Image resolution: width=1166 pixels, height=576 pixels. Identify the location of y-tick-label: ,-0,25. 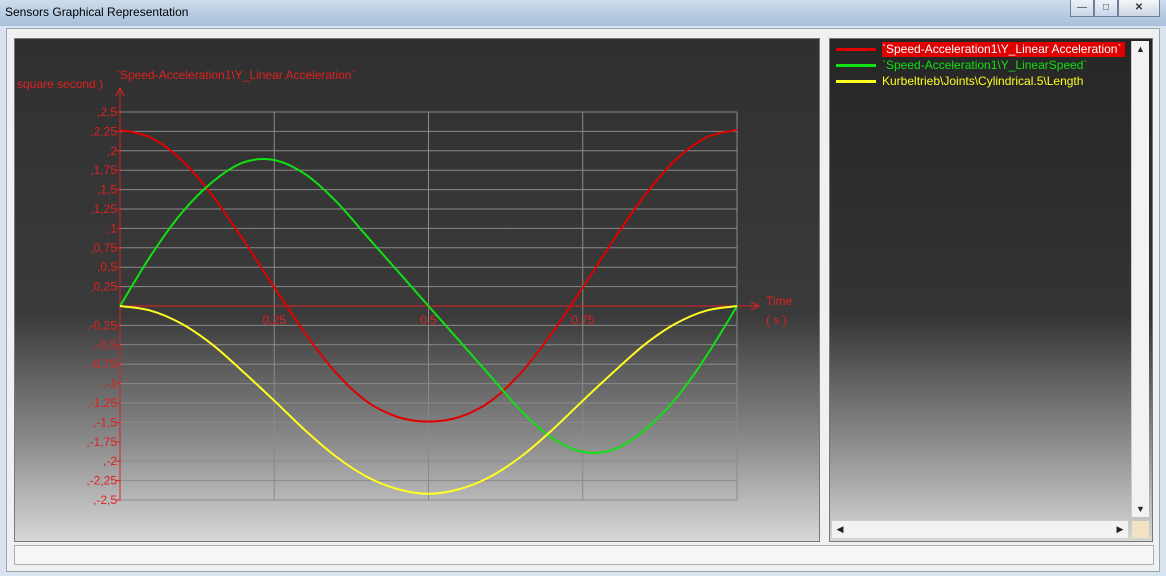
(101, 325).